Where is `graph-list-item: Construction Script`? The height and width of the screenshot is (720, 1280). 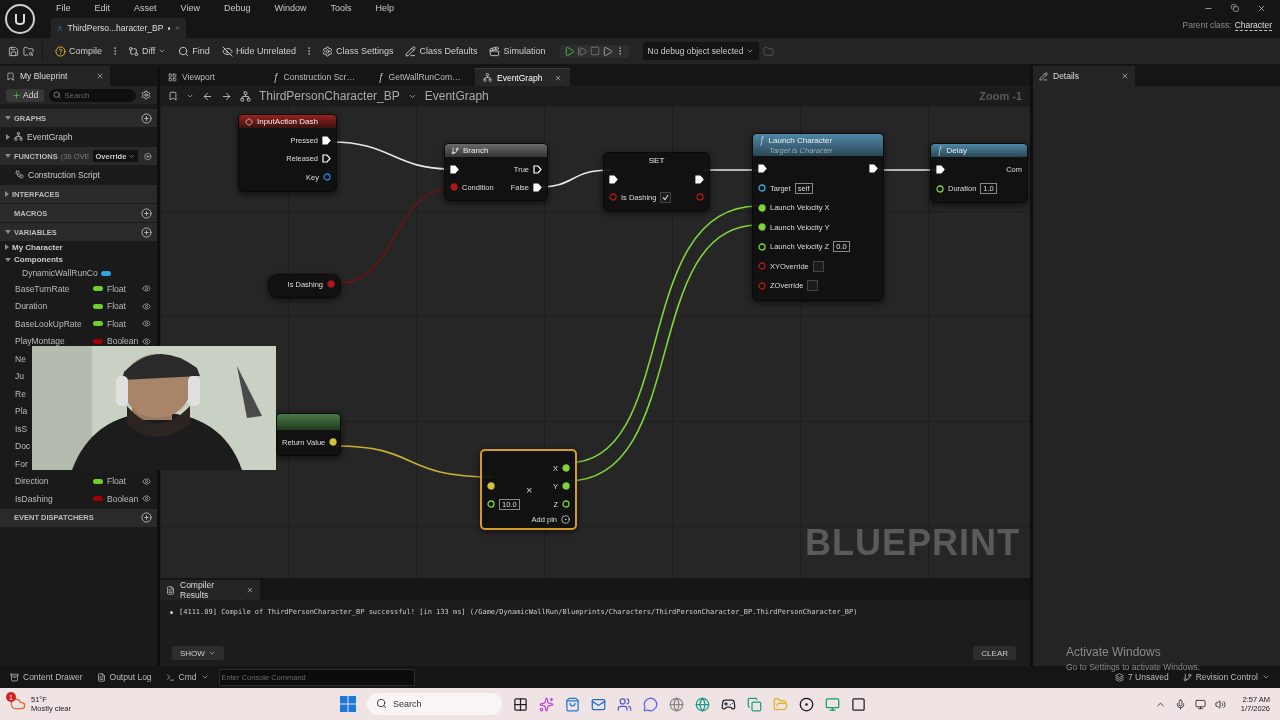
graph-list-item: Construction Script is located at coordinates (78, 174).